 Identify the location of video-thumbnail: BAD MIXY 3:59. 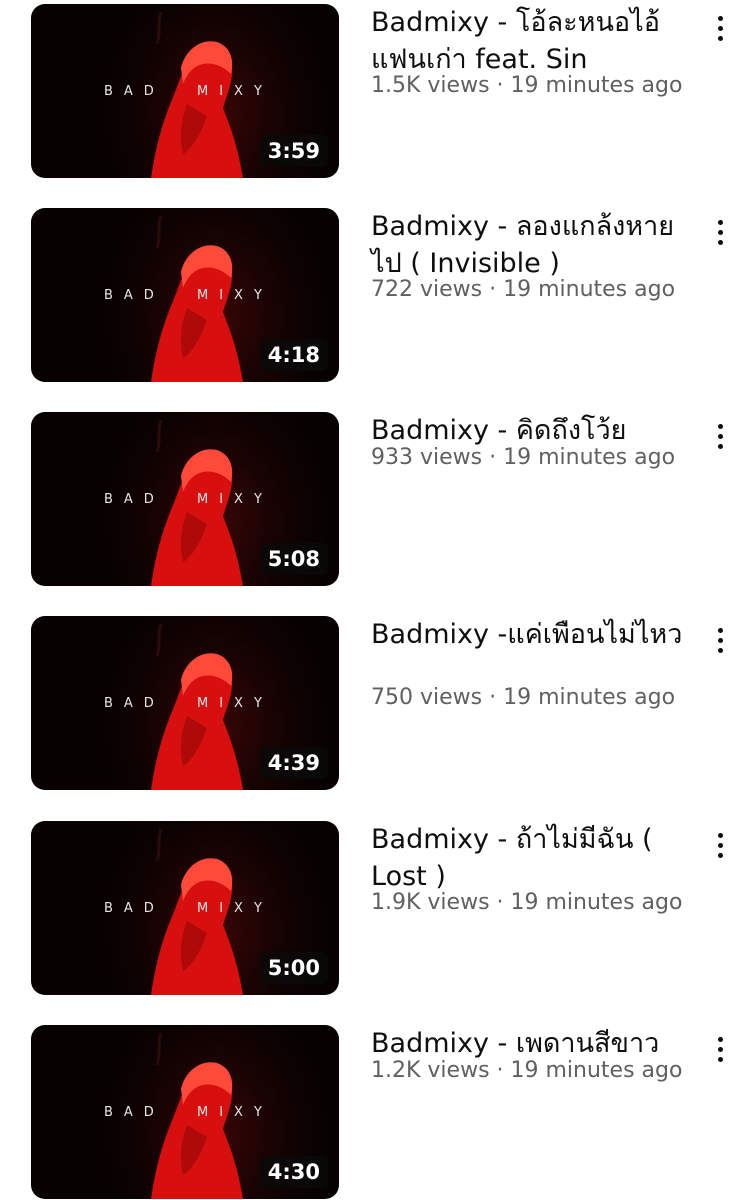
(185, 91).